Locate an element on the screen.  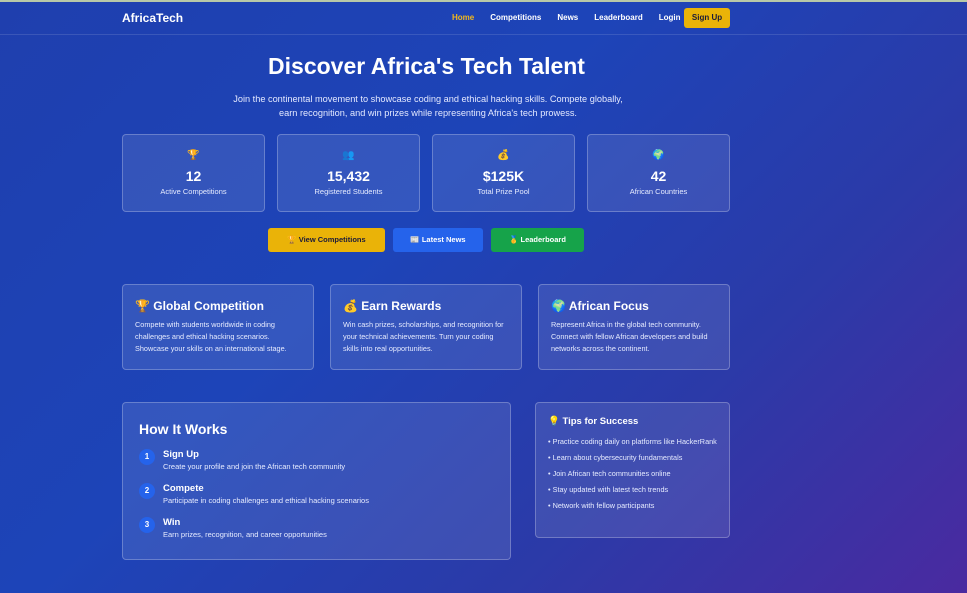
nav-competitions: Competitions is located at coordinates (515, 17).